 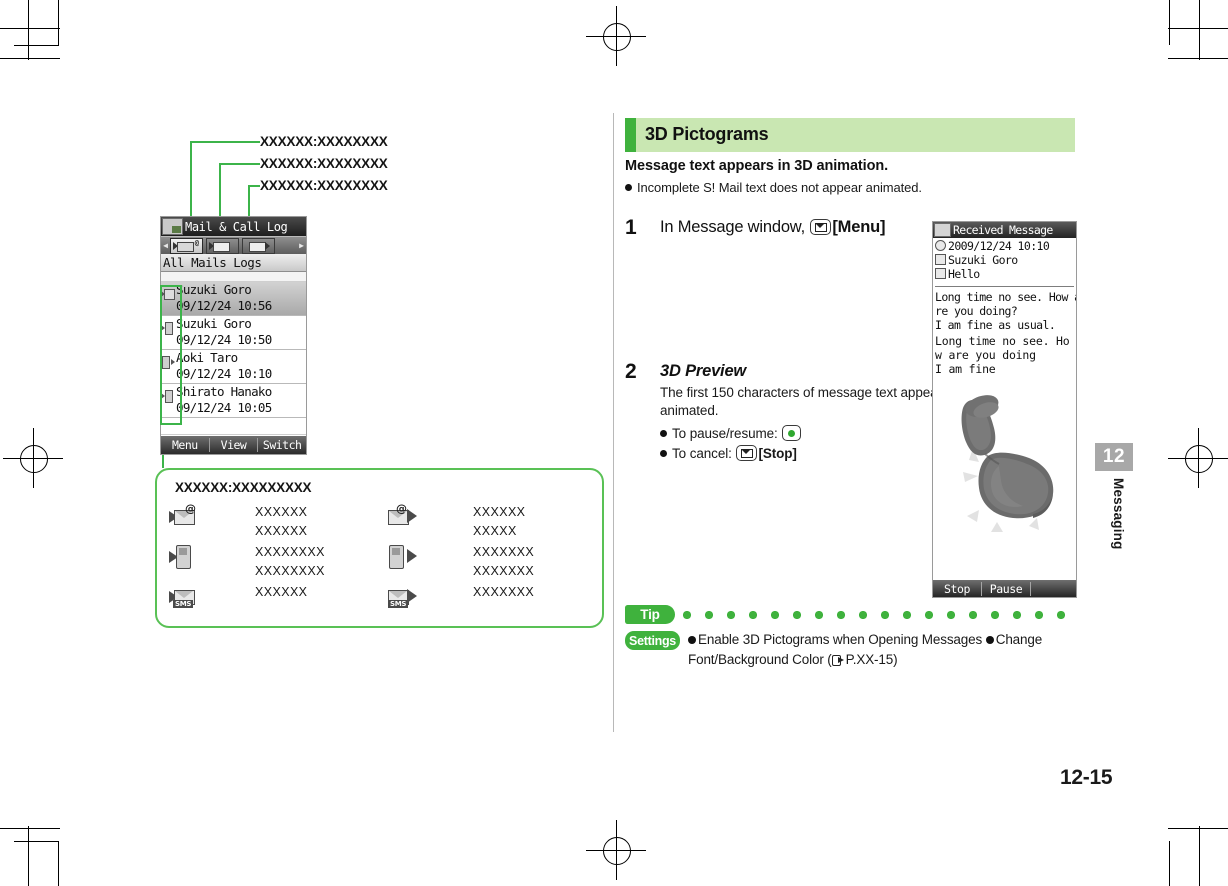 What do you see at coordinates (233, 333) in the screenshot?
I see `table-row: Suzuki Goro 09/12/24 10:50` at bounding box center [233, 333].